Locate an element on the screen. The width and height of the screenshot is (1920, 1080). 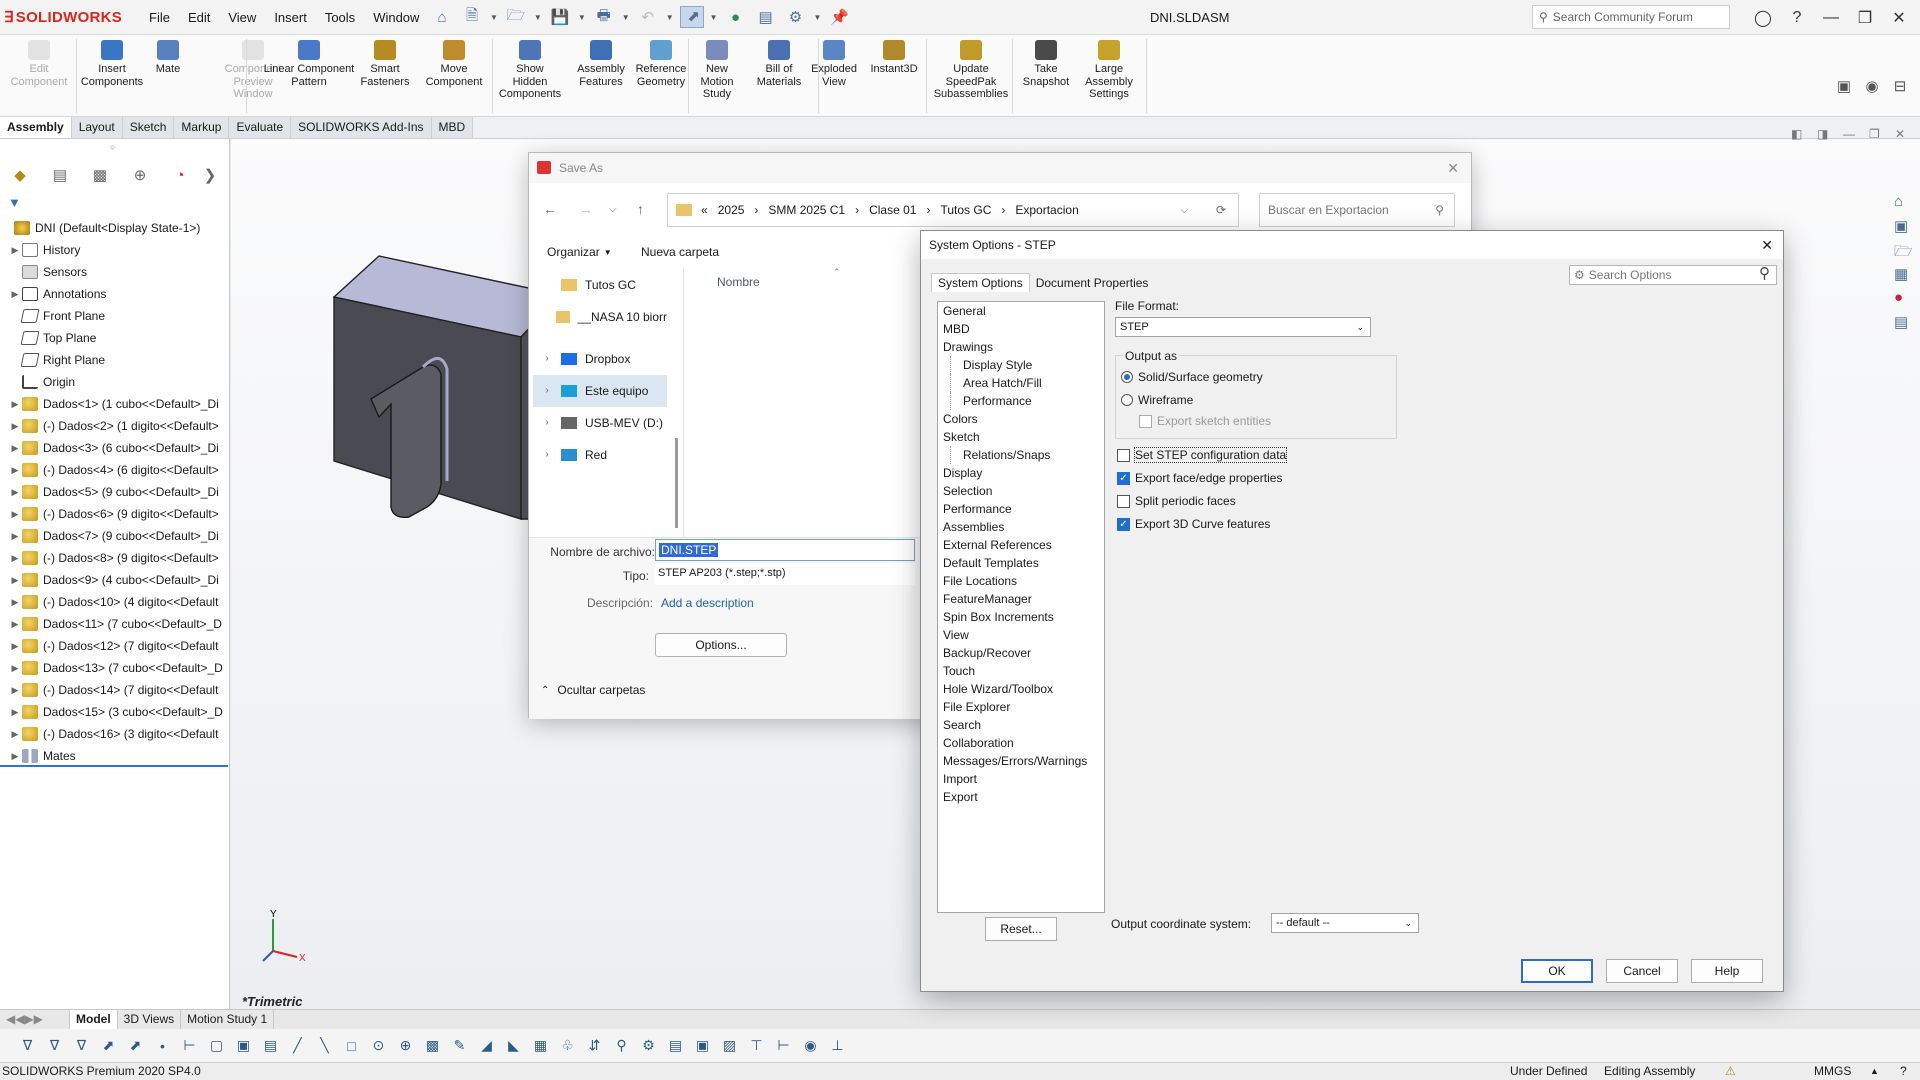
cmd-large-assembly-settings: Large Assembly Settings is located at coordinates (1109, 70).